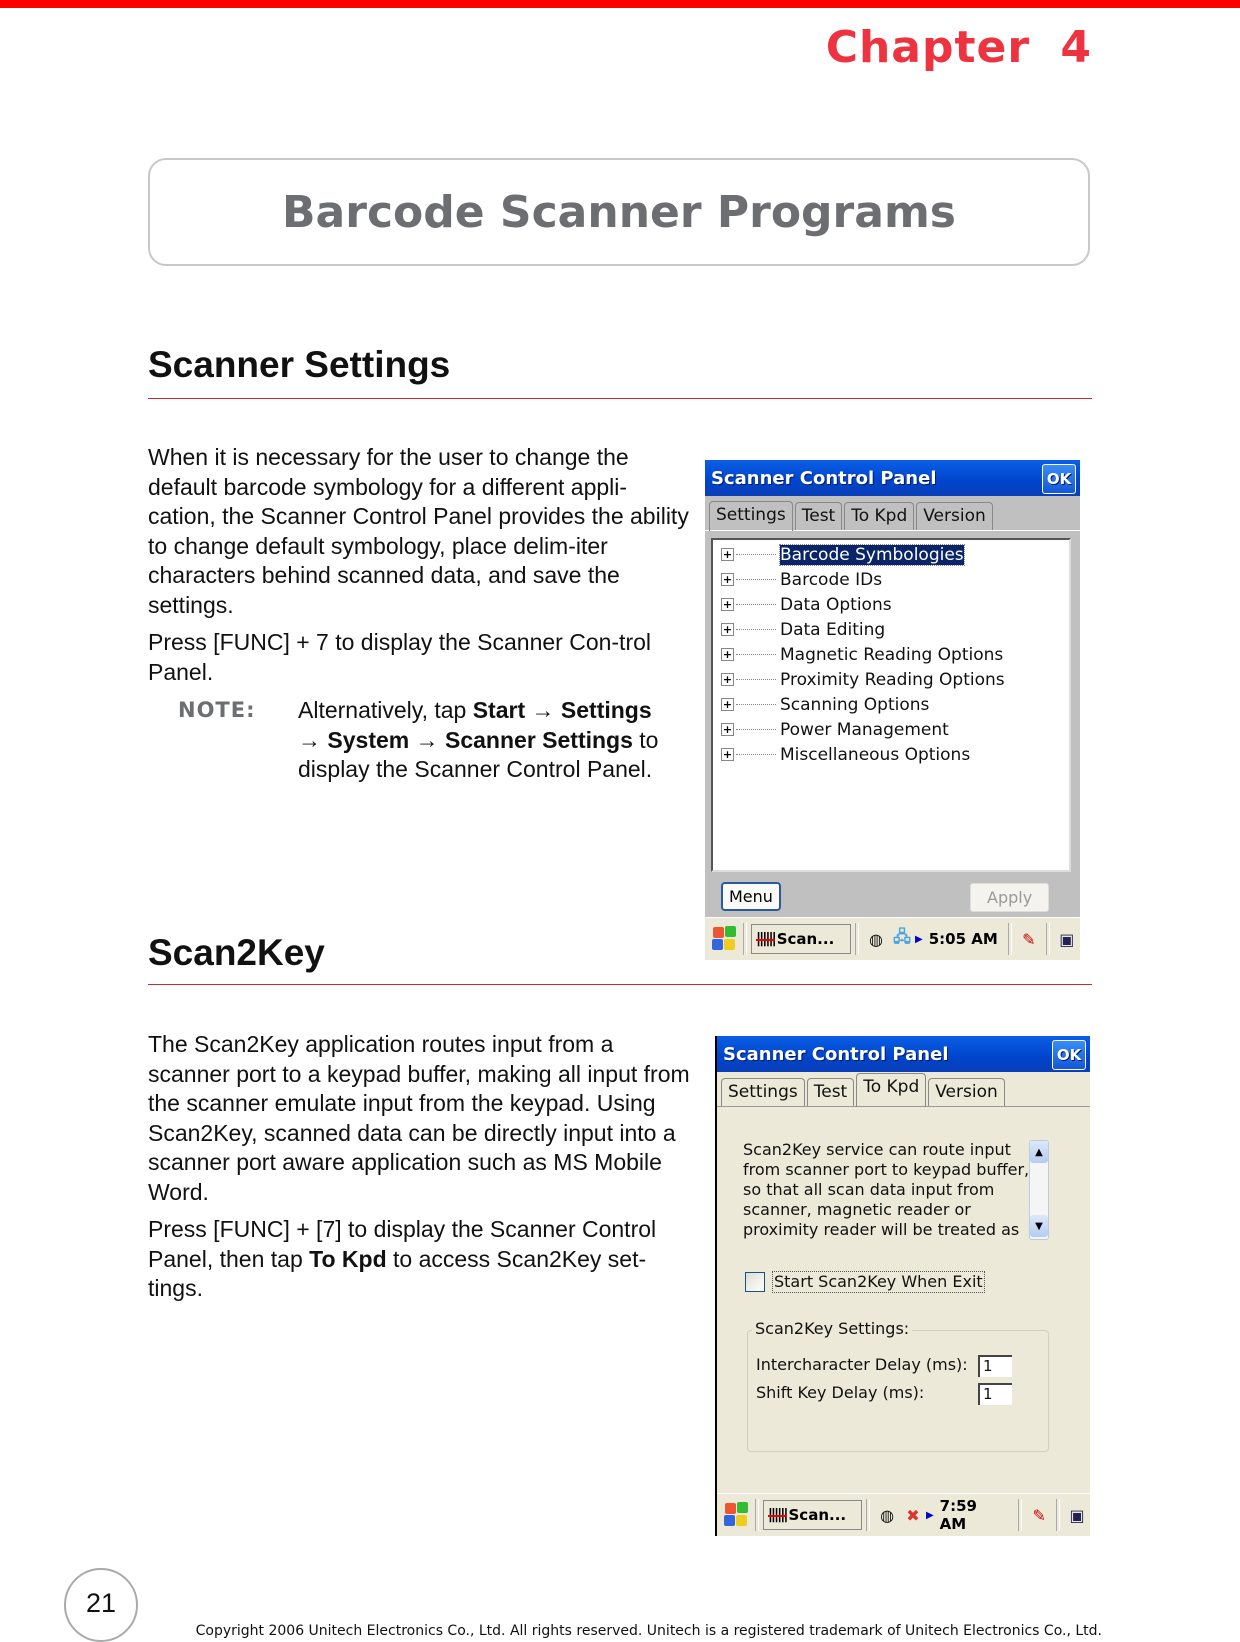 The image size is (1240, 1642). Describe the element at coordinates (832, 1328) in the screenshot. I see `group-legend: Scan2Key Settings:` at that location.